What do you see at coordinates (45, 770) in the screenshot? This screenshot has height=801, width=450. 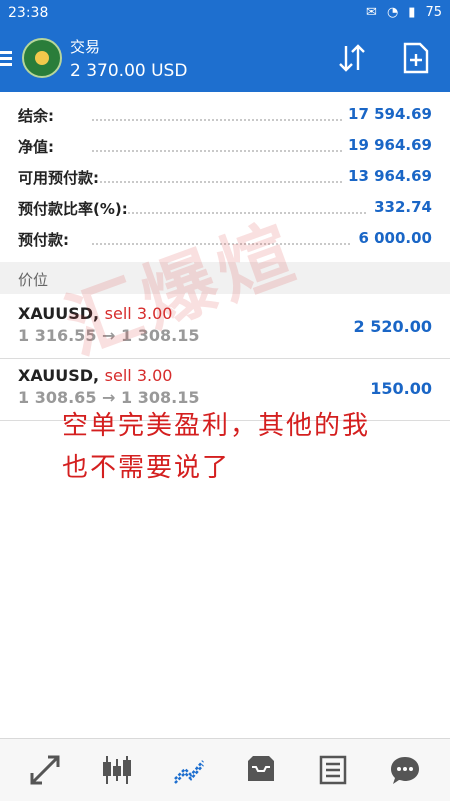 I see `quotes-icon` at bounding box center [45, 770].